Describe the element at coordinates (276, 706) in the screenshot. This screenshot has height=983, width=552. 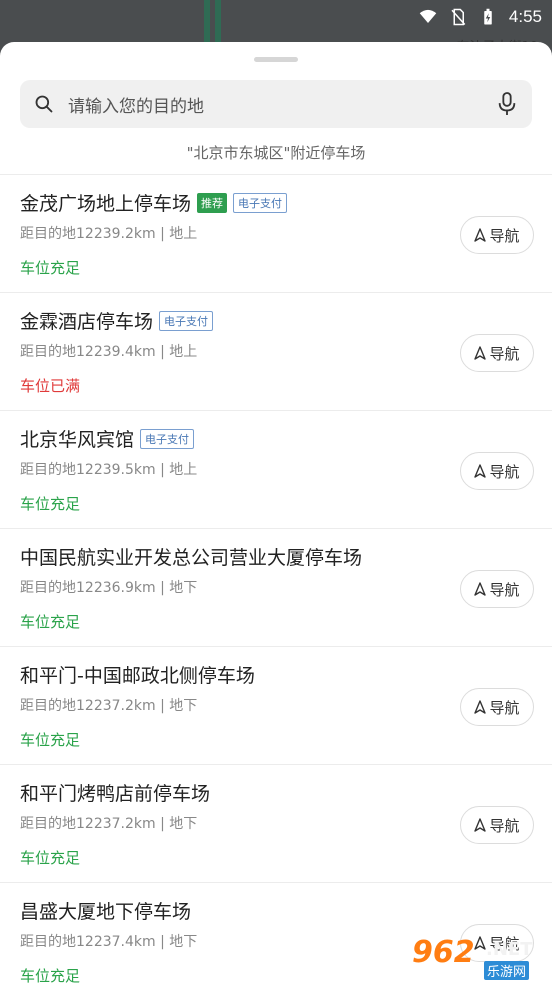
I see `parking-list-item: 和平门-中国邮政北侧停车场距目的地12237.2km | 地下 车位充足 导航` at that location.